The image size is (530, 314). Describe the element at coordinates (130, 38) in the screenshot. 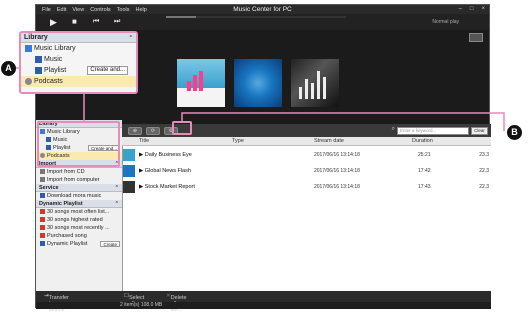

I see `chevron-up-icon: ⌃` at that location.